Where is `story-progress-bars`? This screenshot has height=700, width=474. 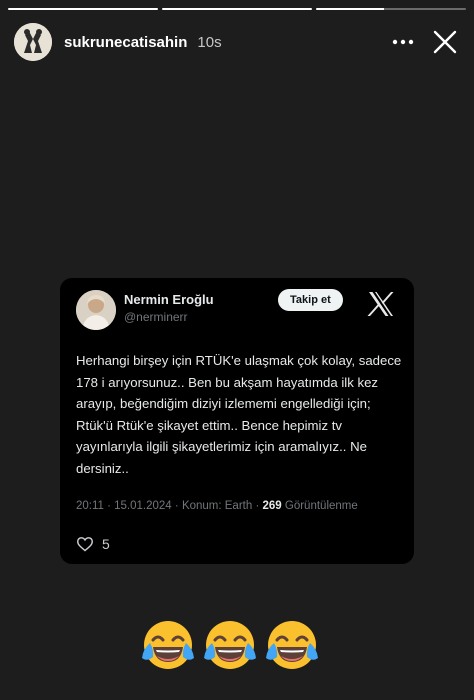 story-progress-bars is located at coordinates (237, 9).